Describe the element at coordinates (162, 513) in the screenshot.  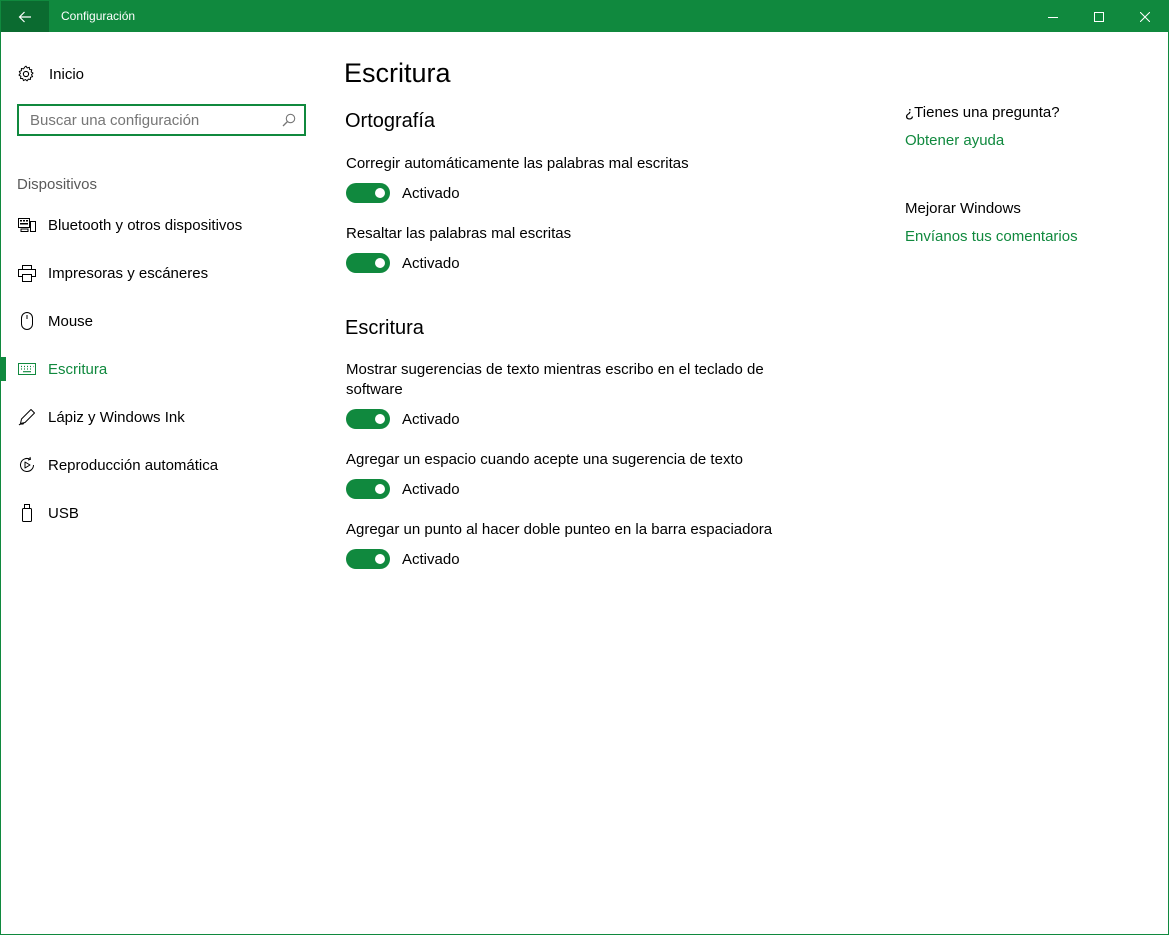
I see `sidebar-item-usb: USB` at that location.